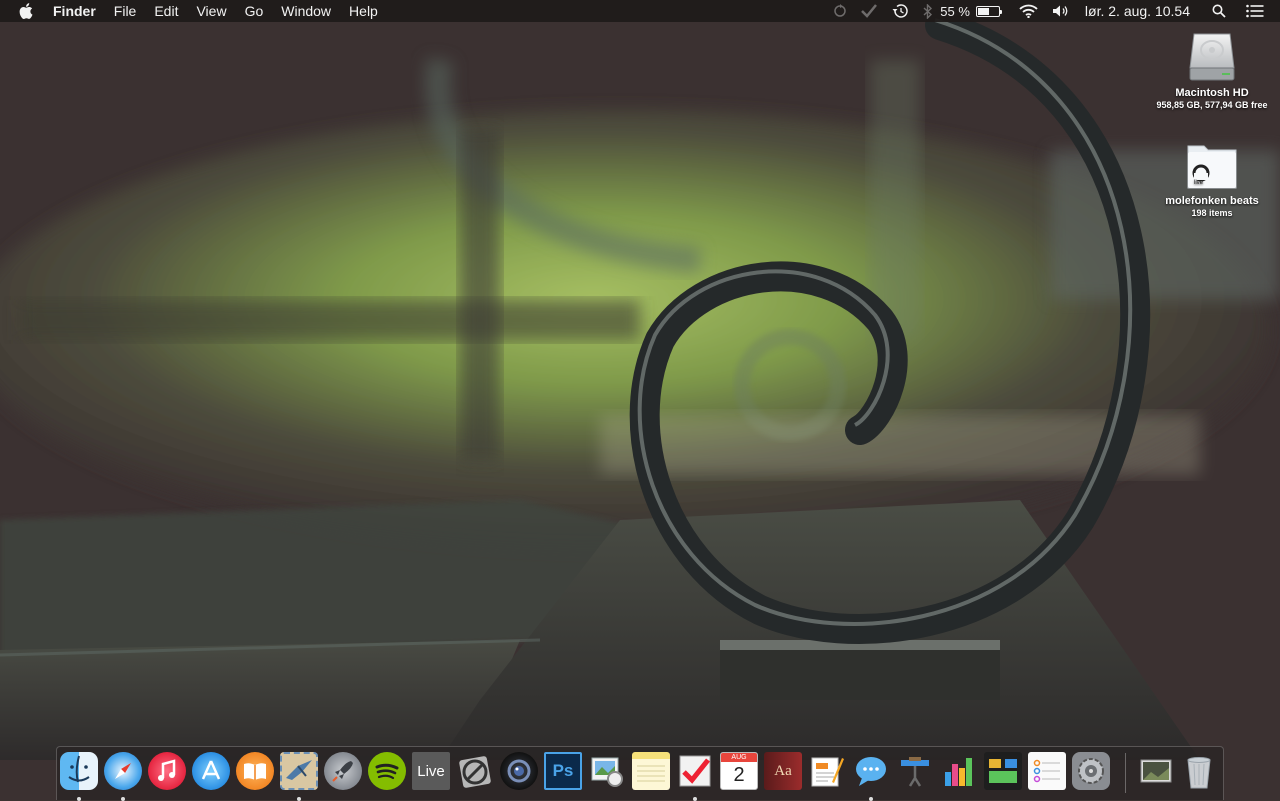 The image size is (1280, 801). I want to click on dock-separator, so click(1125, 773).